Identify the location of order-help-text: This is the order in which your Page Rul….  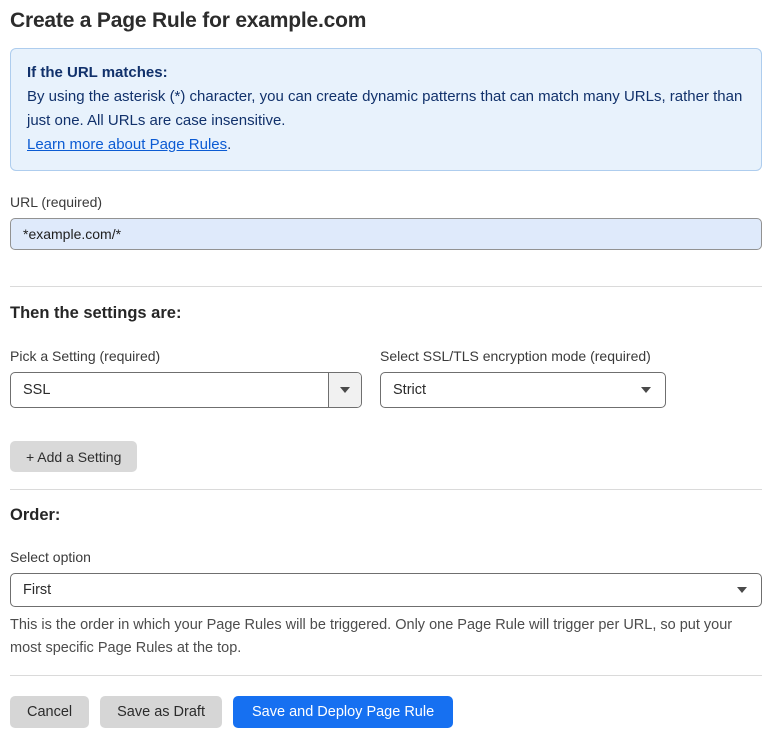
(371, 636).